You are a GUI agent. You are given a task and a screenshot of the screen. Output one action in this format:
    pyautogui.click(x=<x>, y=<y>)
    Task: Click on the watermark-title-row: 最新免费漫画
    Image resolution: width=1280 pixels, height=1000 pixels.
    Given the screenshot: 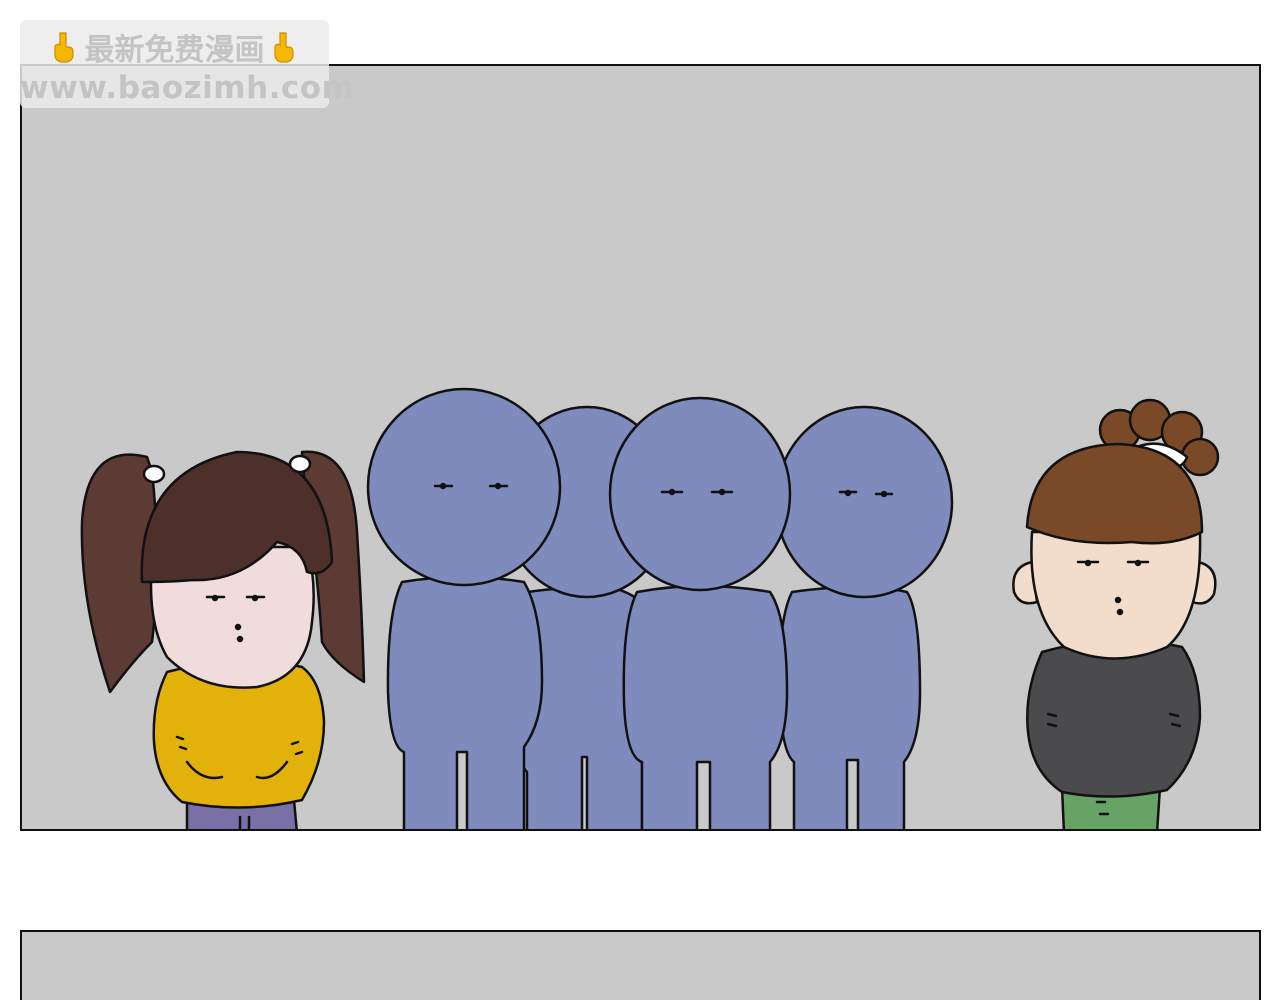 What is the action you would take?
    pyautogui.click(x=174, y=48)
    